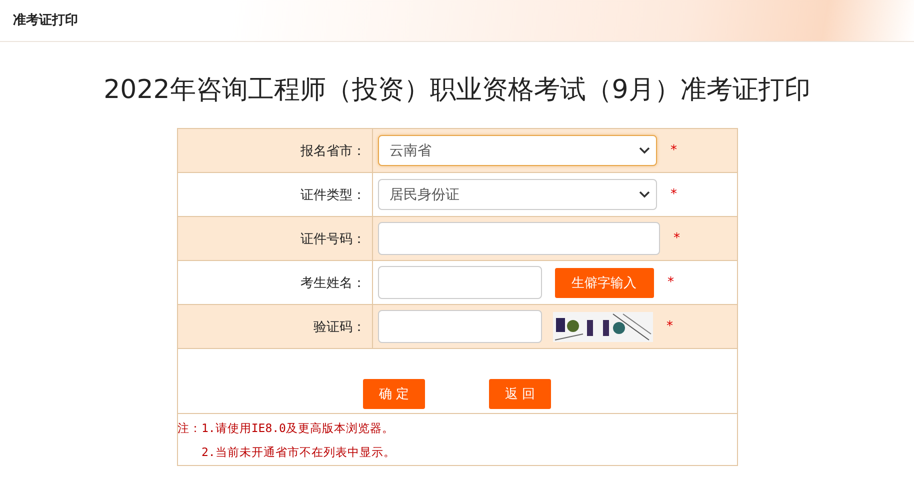 The width and height of the screenshot is (914, 495). I want to click on rare-character-input-button: 生僻字输入, so click(604, 283).